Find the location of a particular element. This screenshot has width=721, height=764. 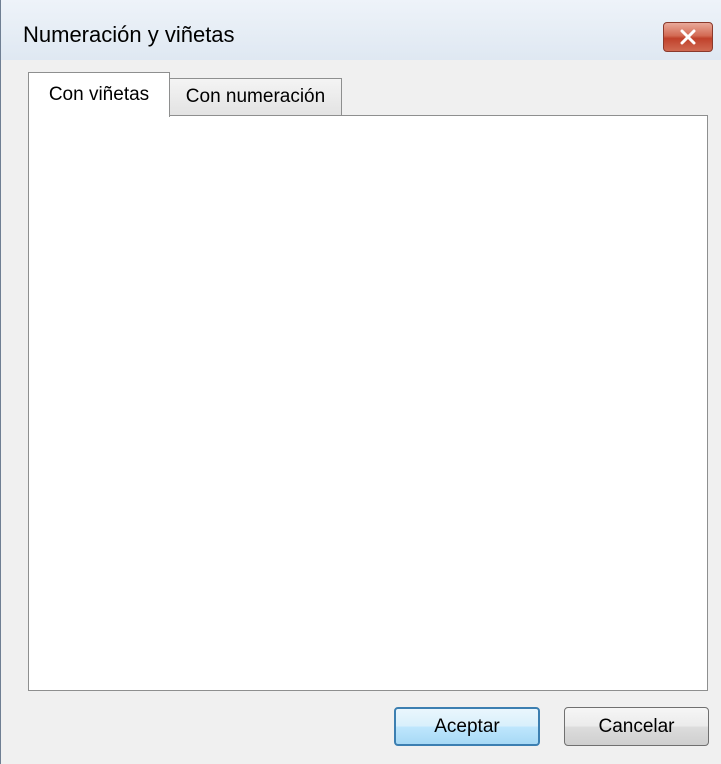

close-button is located at coordinates (688, 37).